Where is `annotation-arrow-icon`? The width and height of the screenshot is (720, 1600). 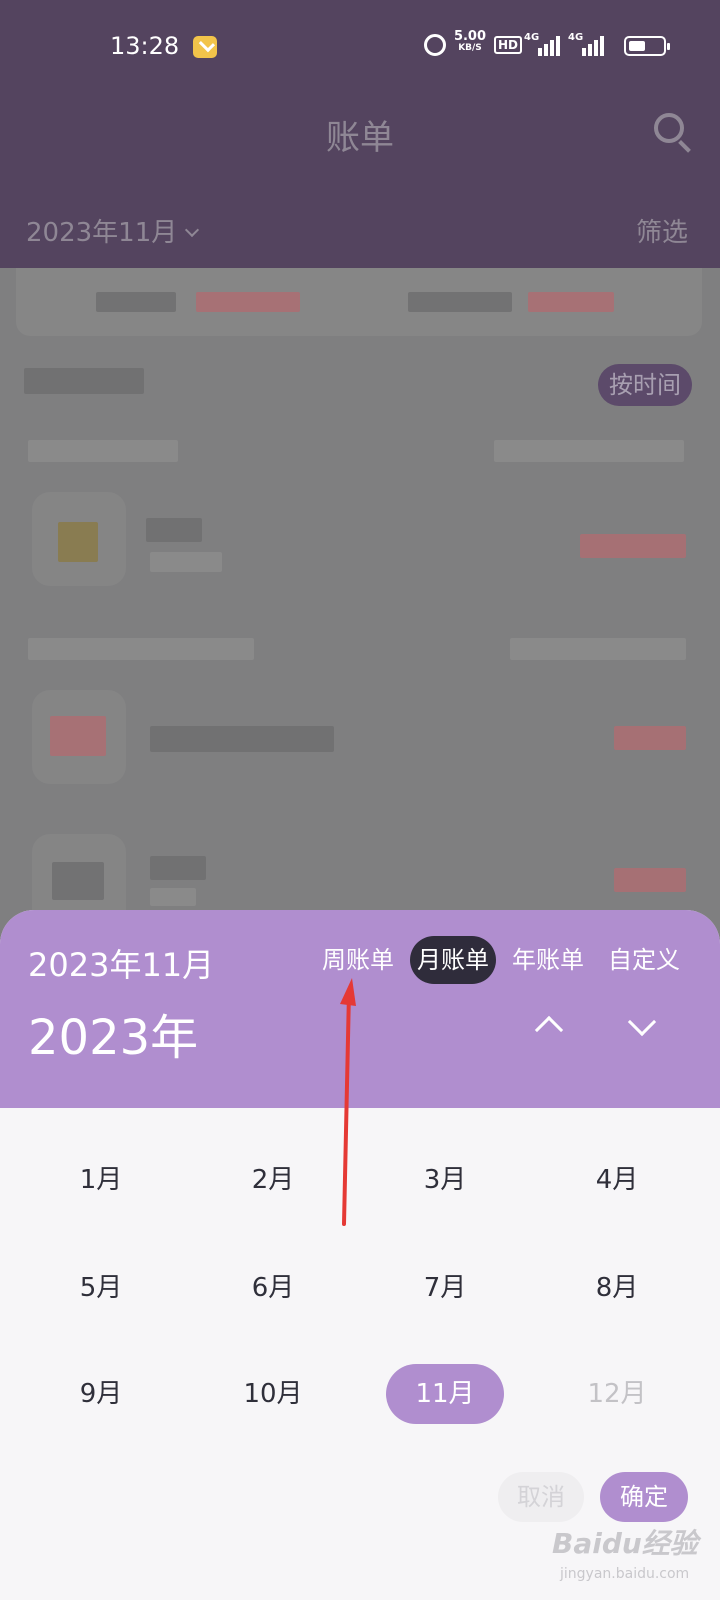 annotation-arrow-icon is located at coordinates (348, 1102).